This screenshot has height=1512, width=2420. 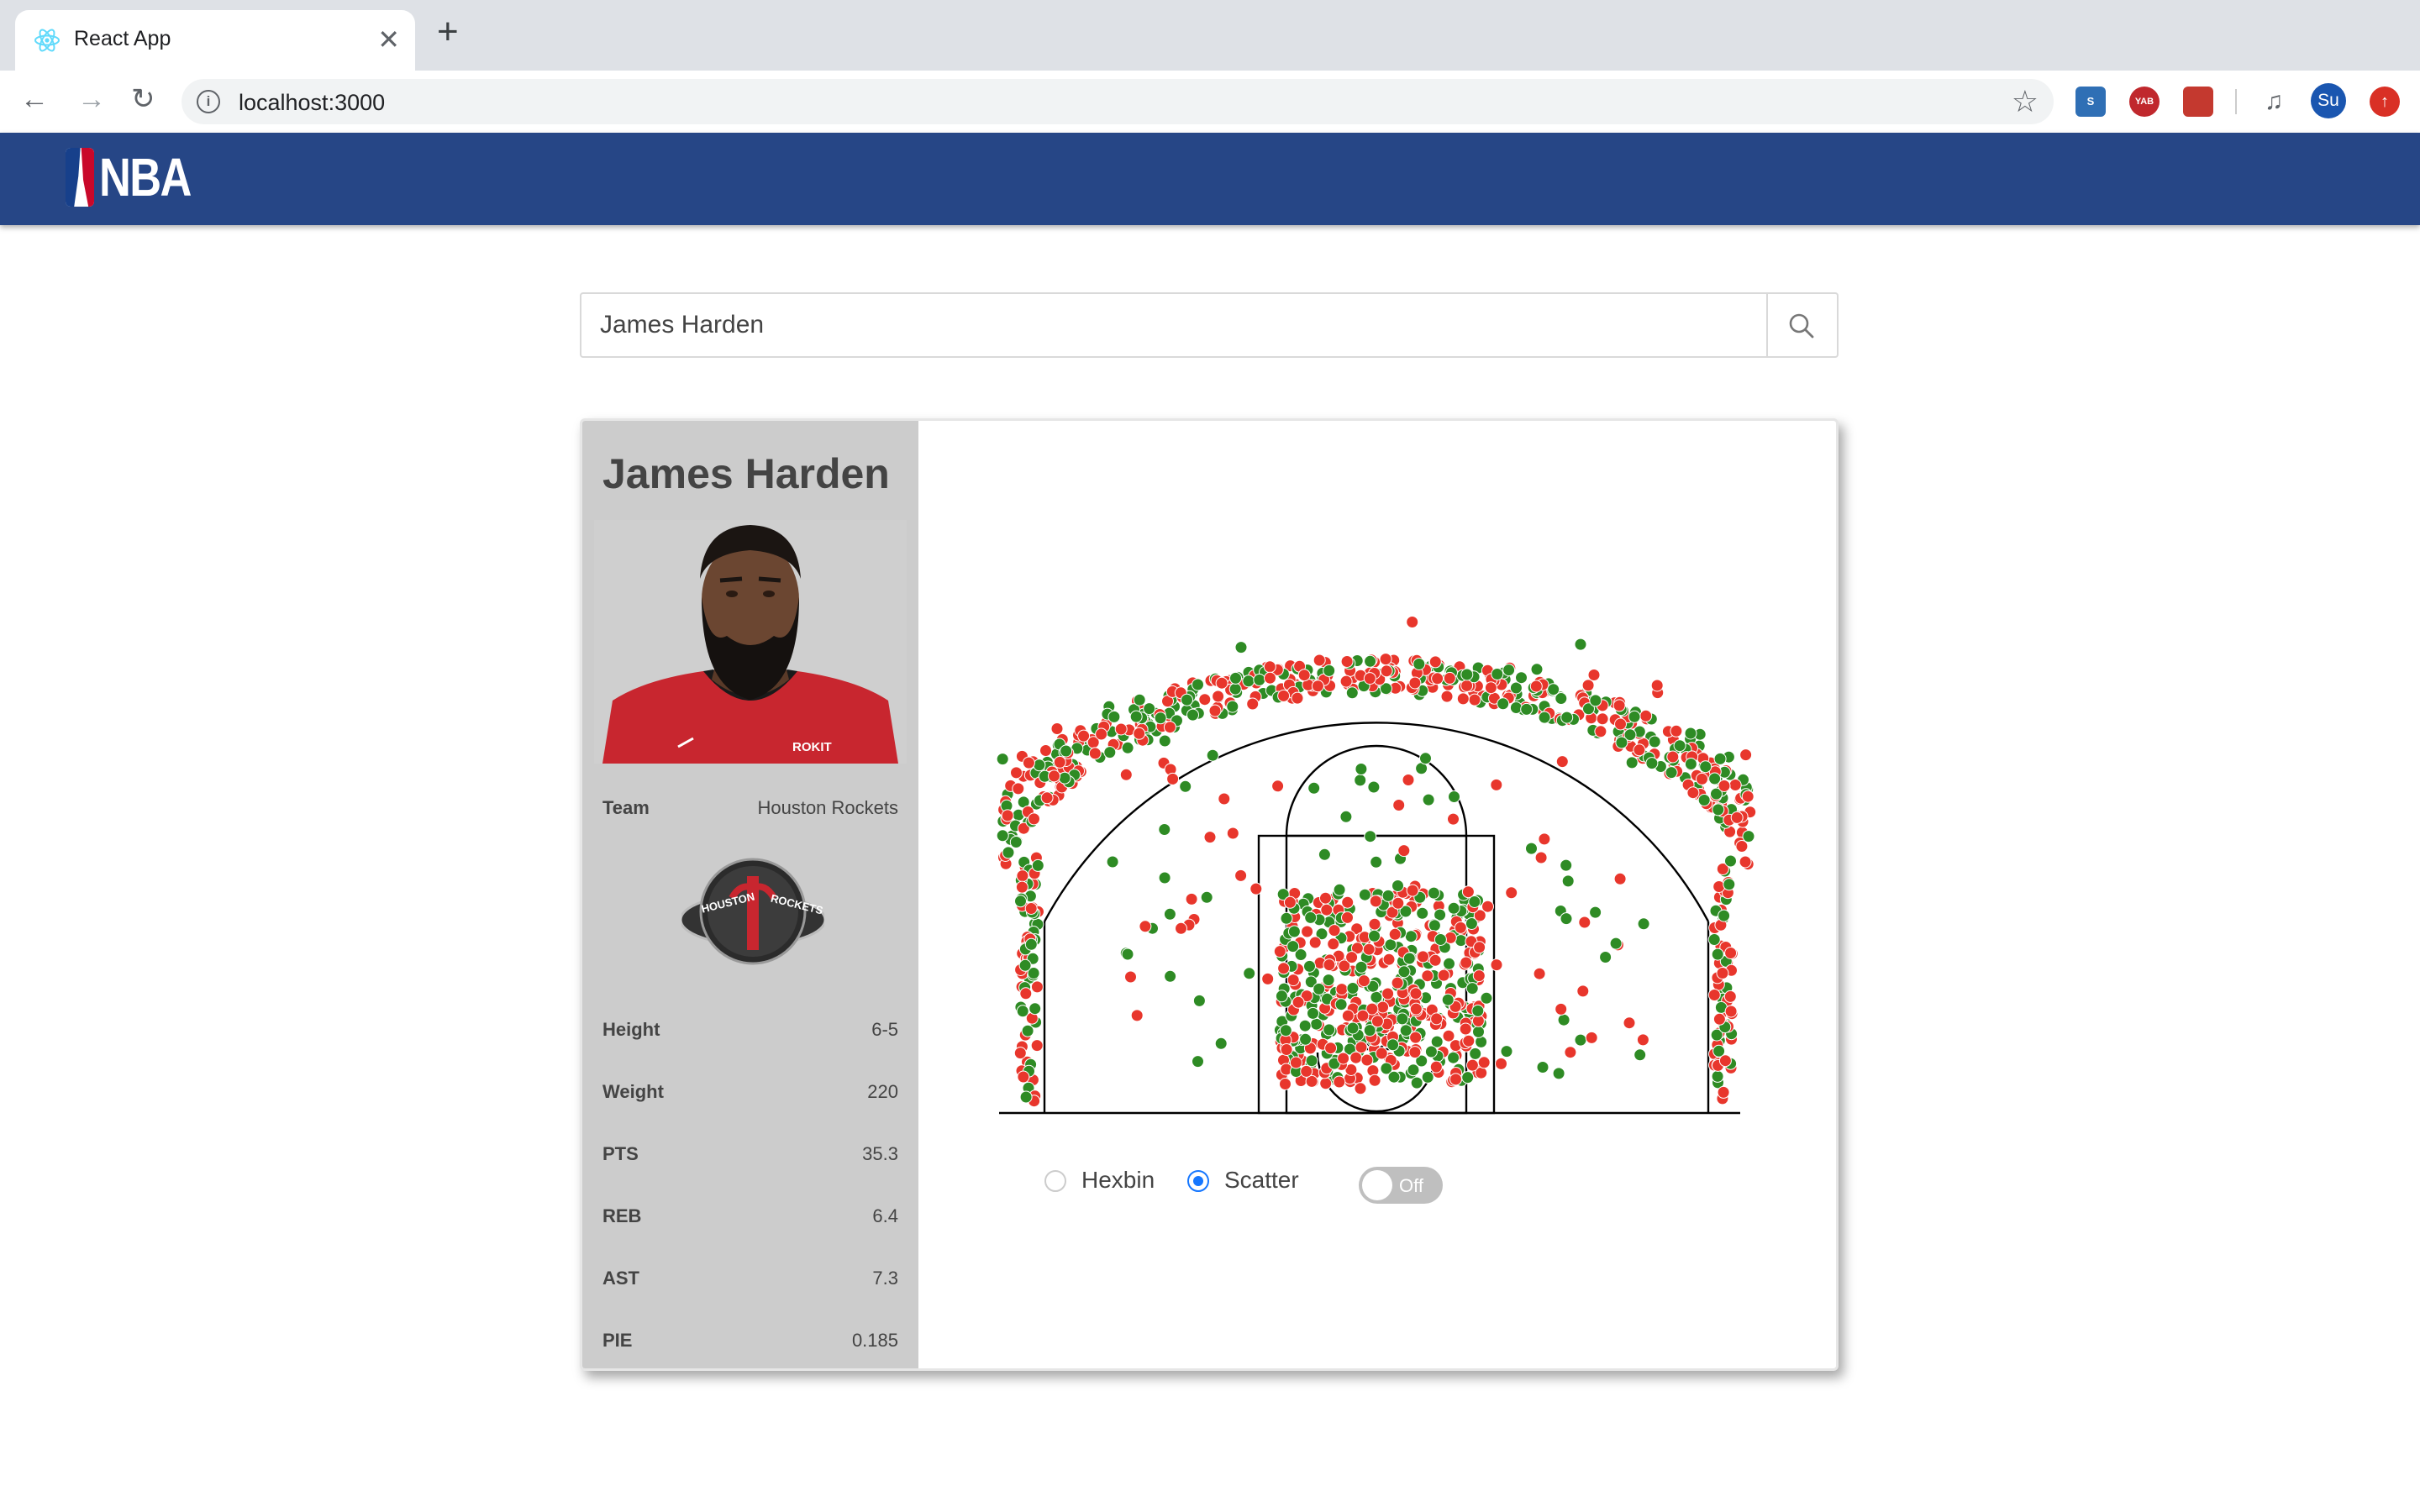 What do you see at coordinates (1377, 865) in the screenshot?
I see `shot-chart` at bounding box center [1377, 865].